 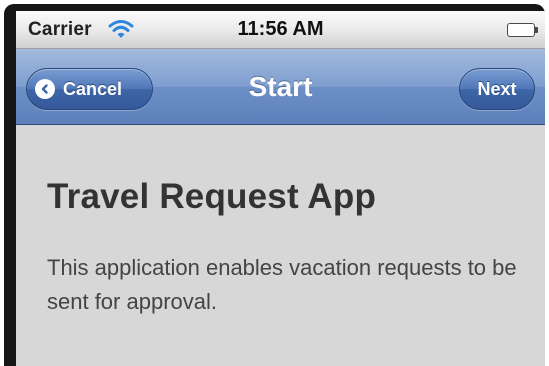 What do you see at coordinates (523, 30) in the screenshot?
I see `battery-icon` at bounding box center [523, 30].